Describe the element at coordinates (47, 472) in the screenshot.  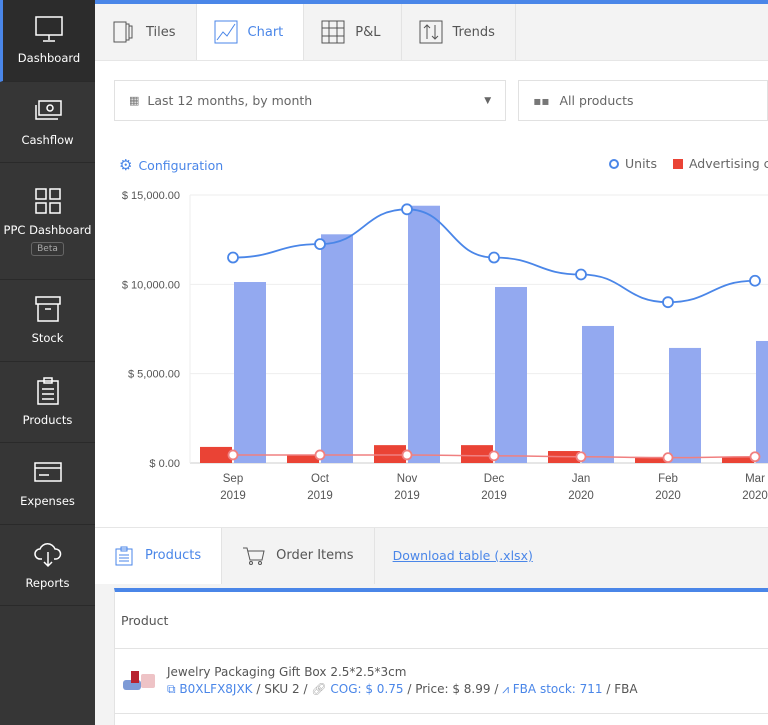
I see `card-icon` at that location.